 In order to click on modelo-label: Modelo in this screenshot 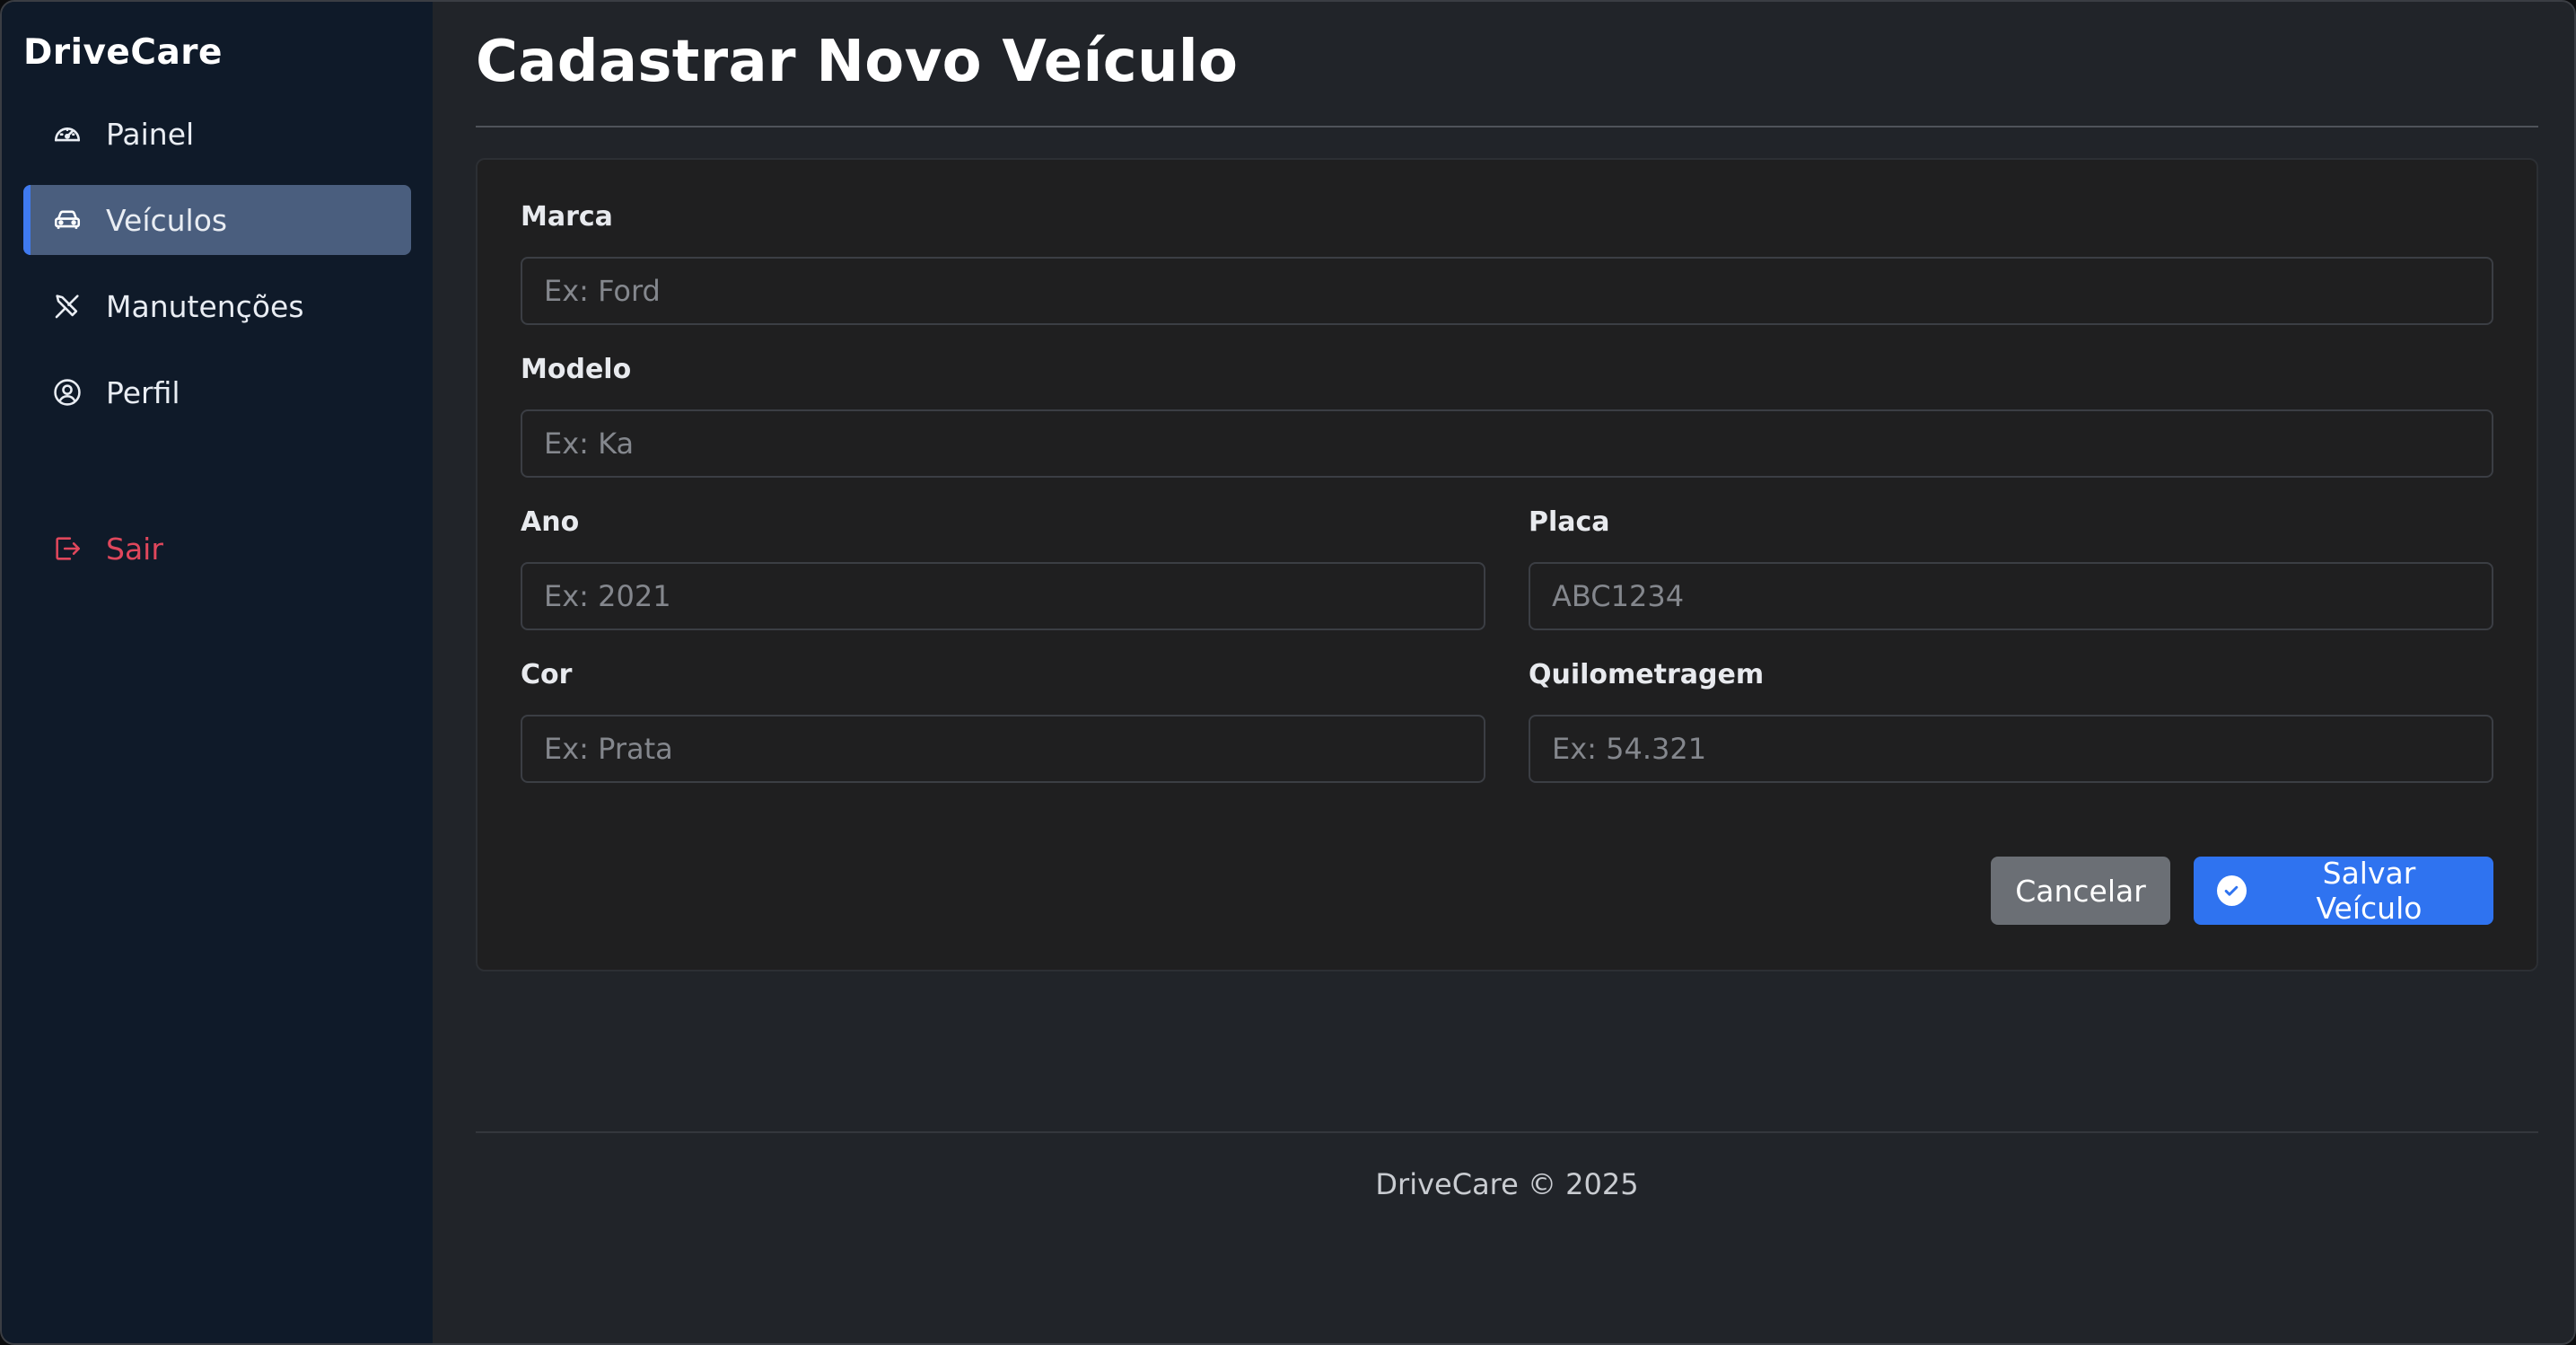, I will do `click(576, 369)`.